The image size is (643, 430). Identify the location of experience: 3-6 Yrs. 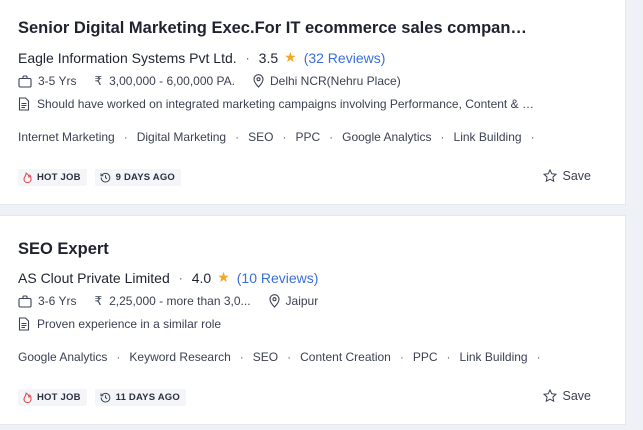
(47, 301).